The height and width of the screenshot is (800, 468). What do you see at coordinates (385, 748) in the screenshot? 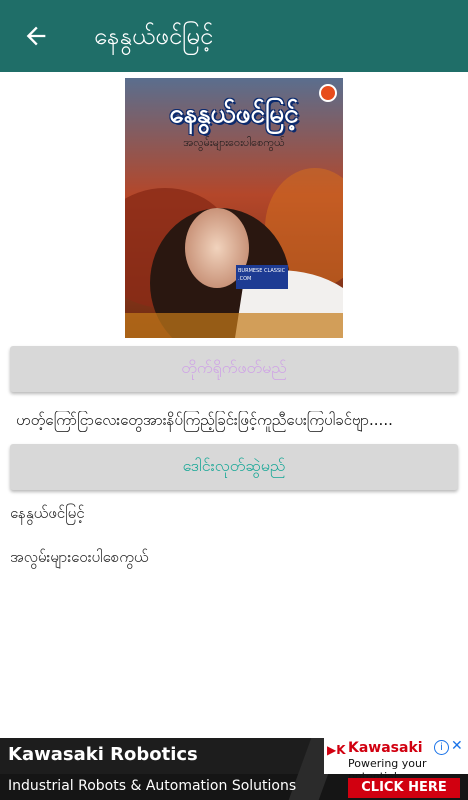
I see `ad-brand: Kawasaki` at bounding box center [385, 748].